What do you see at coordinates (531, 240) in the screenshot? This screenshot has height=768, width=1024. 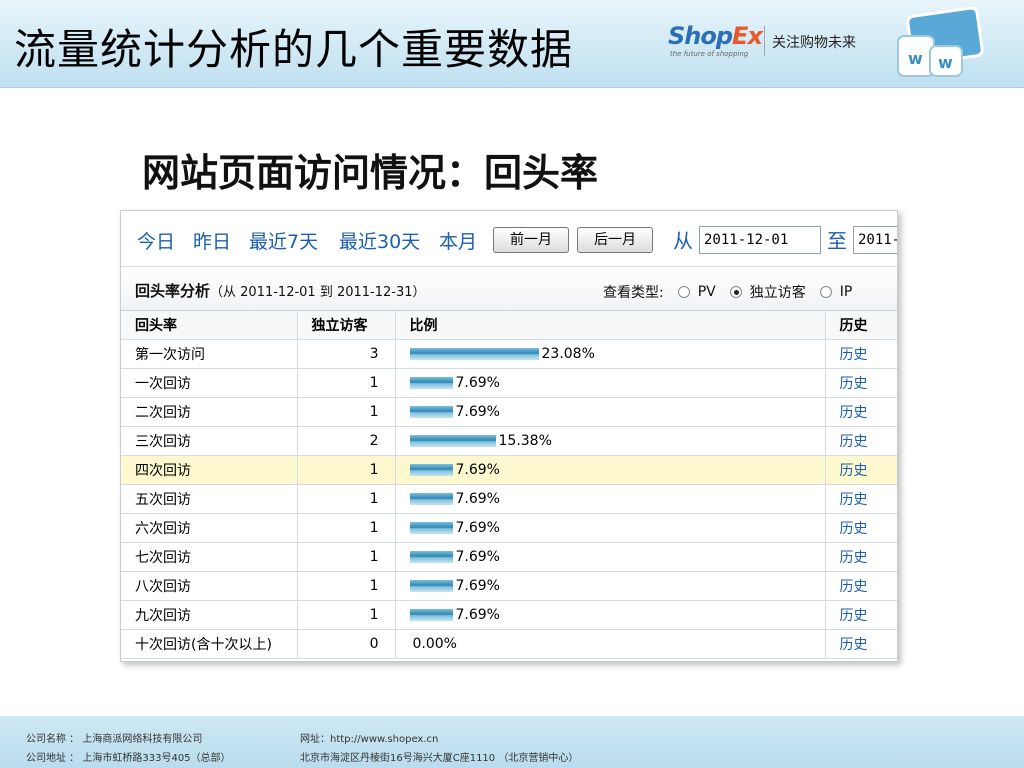 I see `prev-month-button: 前一月` at bounding box center [531, 240].